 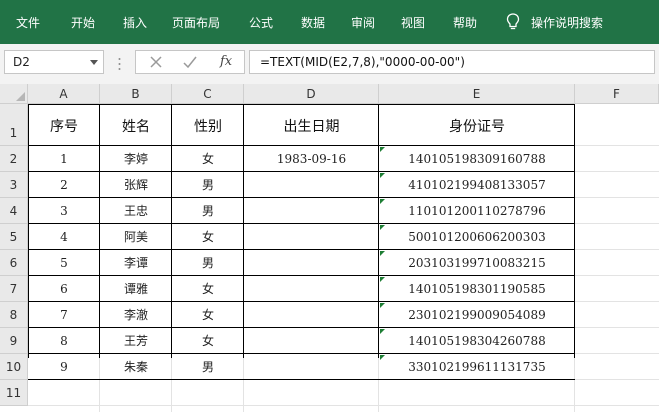 What do you see at coordinates (156, 62) in the screenshot?
I see `close-icon` at bounding box center [156, 62].